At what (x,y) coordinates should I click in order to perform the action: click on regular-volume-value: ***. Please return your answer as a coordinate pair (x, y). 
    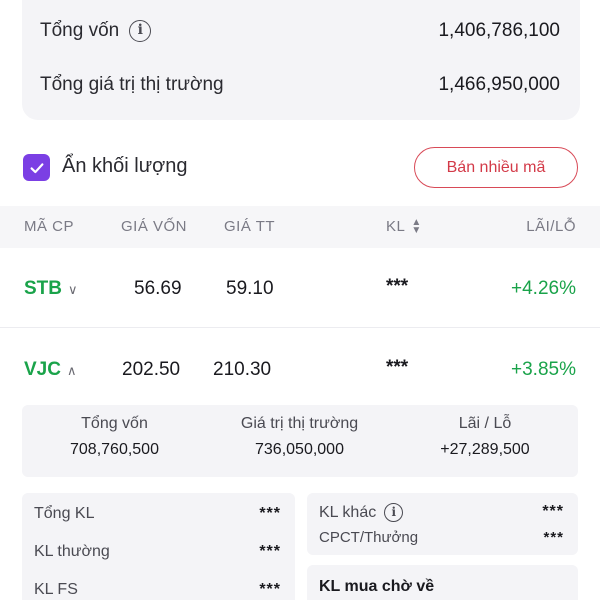
    Looking at the image, I should click on (270, 551).